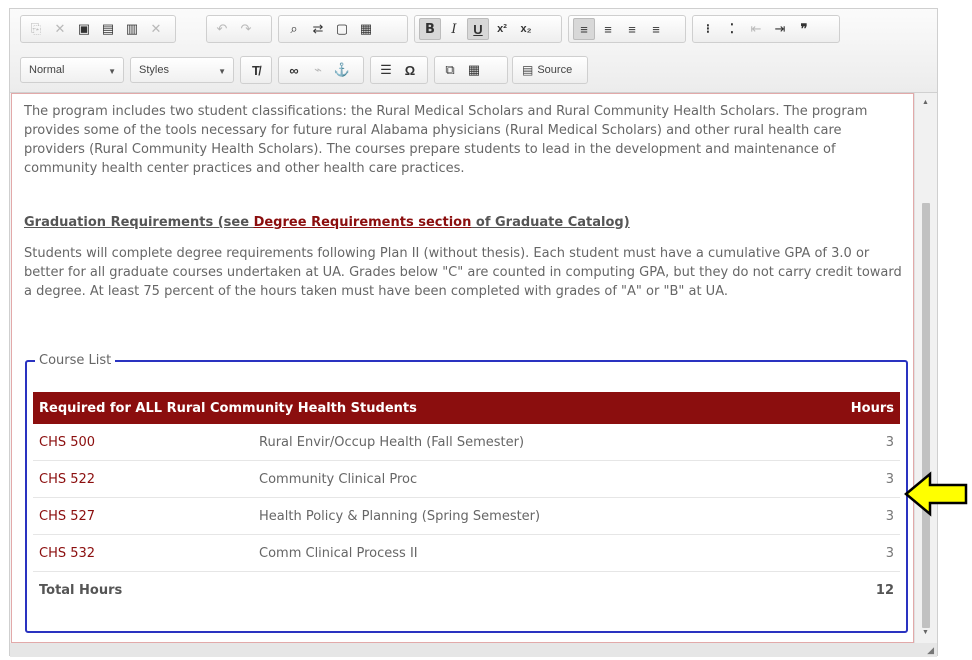 This screenshot has width=972, height=660. I want to click on link-icon: ∞, so click(294, 70).